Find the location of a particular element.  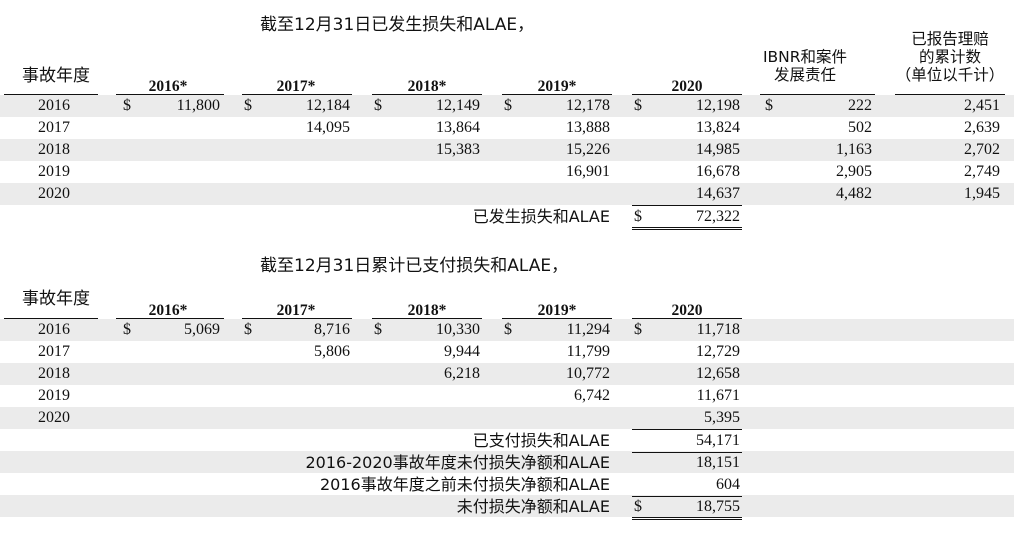

paid-ay-header: 事故年度 is located at coordinates (56, 299).